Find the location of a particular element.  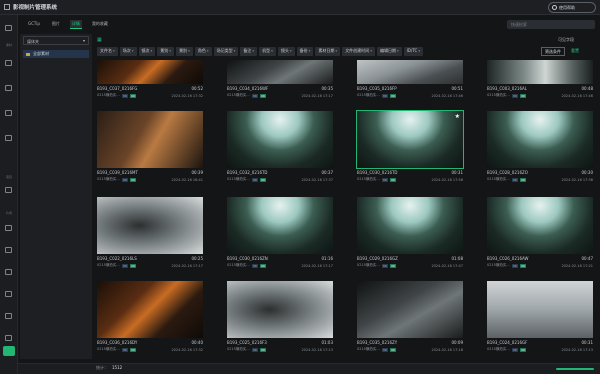

card-meta-row: 0215横拍实... 3D OK 2024-02-16 17:32 is located at coordinates (150, 349).